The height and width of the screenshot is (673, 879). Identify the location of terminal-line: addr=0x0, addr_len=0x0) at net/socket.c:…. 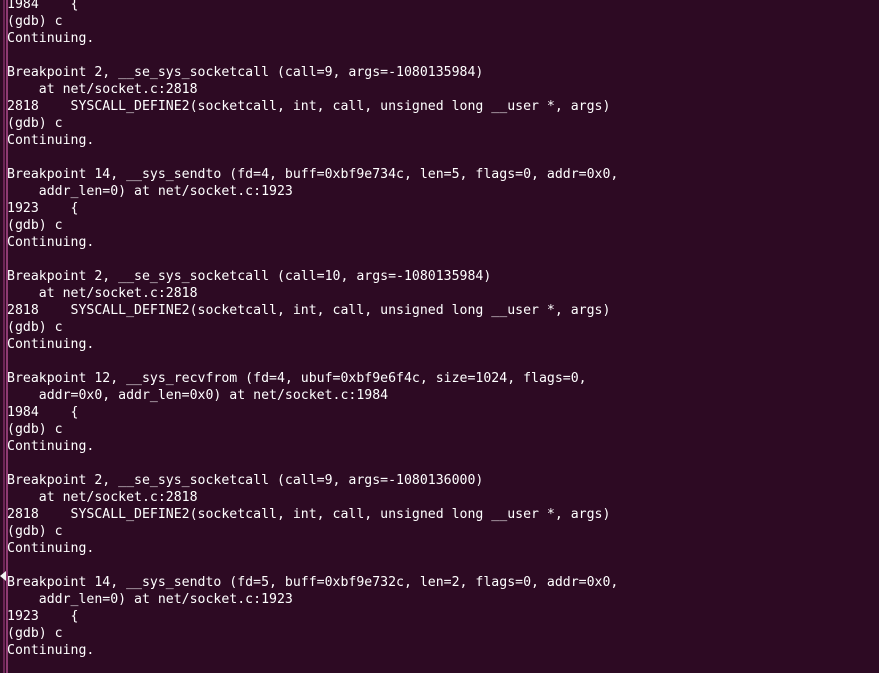
(198, 395).